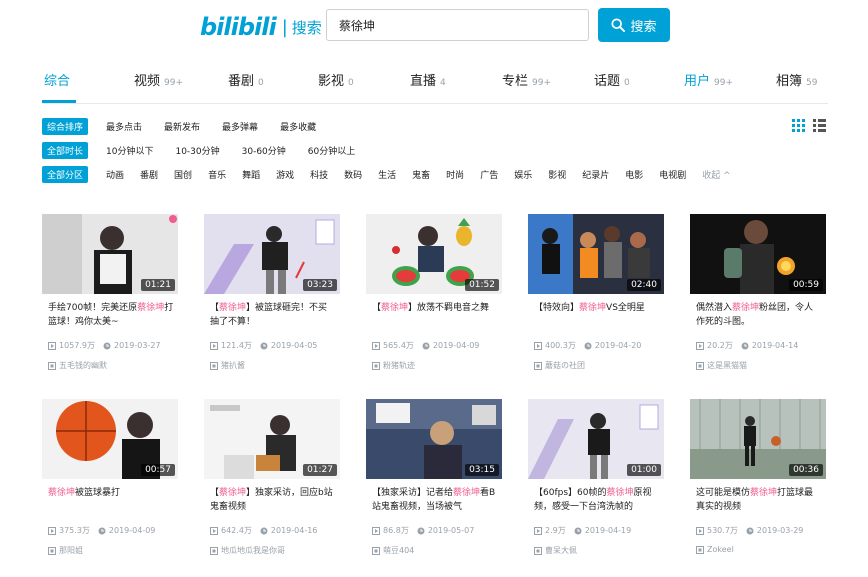 The width and height of the screenshot is (868, 577). I want to click on zone-film: 影视, so click(557, 174).